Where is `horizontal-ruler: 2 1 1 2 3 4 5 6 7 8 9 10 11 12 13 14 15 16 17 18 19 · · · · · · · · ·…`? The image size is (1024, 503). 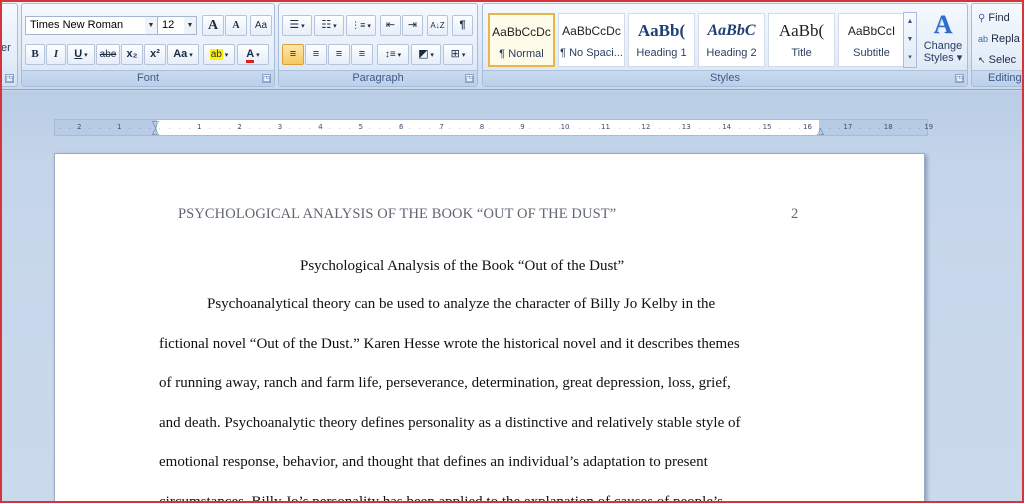
horizontal-ruler: 2 1 1 2 3 4 5 6 7 8 9 10 11 12 13 14 15 16 17 18 19 · · · · · · · · ·… is located at coordinates (493, 127).